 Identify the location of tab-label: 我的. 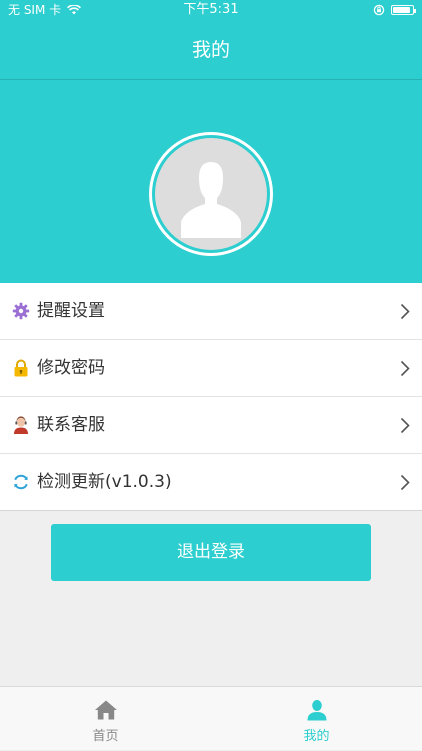
(316, 736).